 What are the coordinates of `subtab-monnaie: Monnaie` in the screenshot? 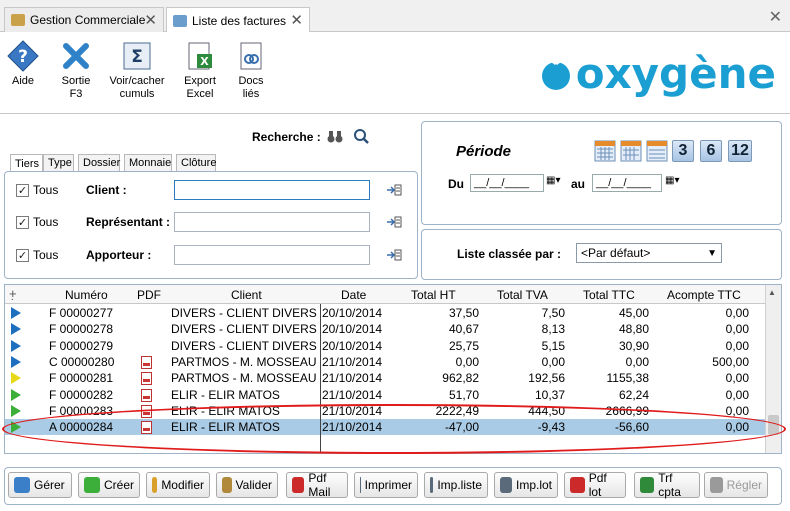 It's located at (148, 162).